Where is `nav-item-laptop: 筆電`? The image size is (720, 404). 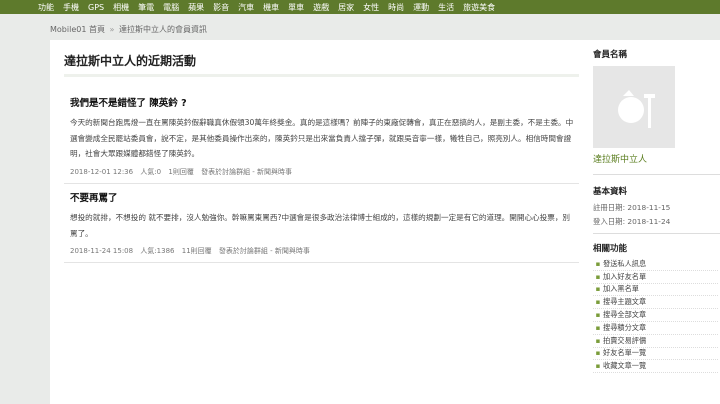 nav-item-laptop: 筆電 is located at coordinates (146, 7).